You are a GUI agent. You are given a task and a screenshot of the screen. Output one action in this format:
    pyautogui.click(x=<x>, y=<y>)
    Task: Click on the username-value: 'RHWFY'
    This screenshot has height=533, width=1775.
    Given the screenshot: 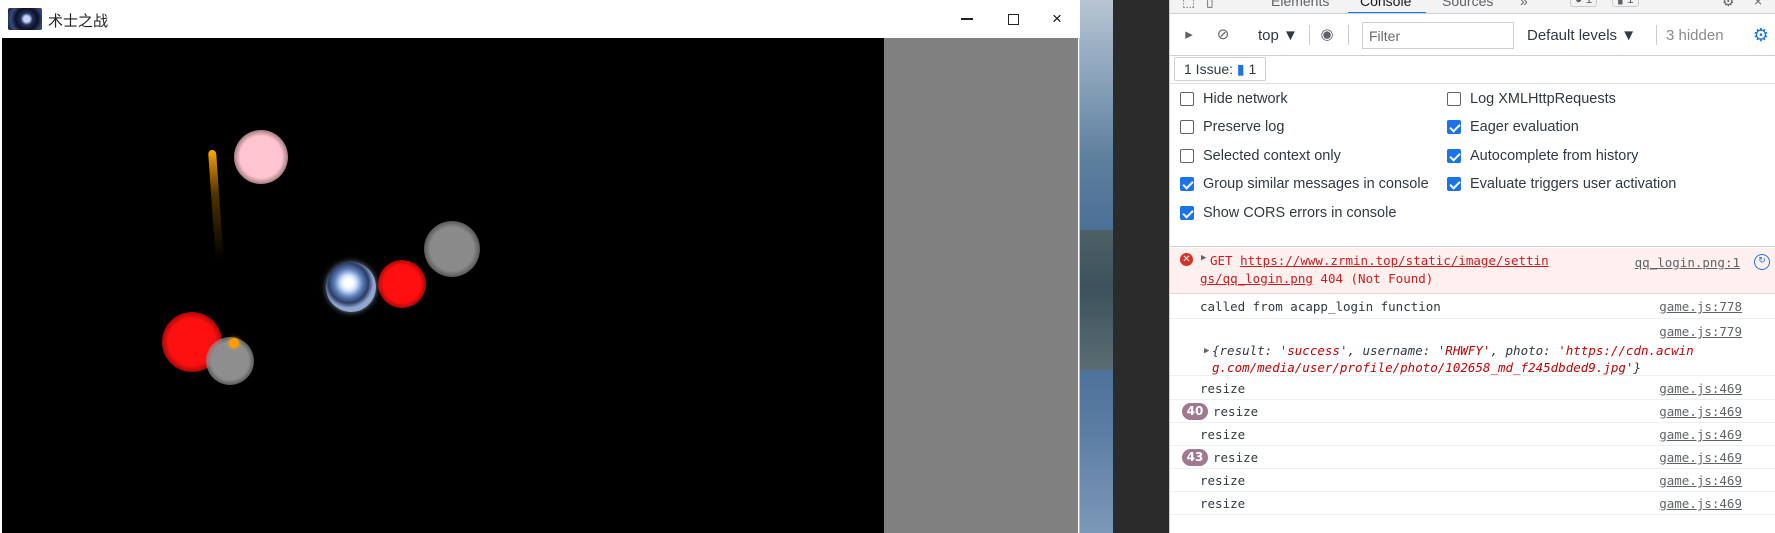 What is the action you would take?
    pyautogui.click(x=1464, y=350)
    